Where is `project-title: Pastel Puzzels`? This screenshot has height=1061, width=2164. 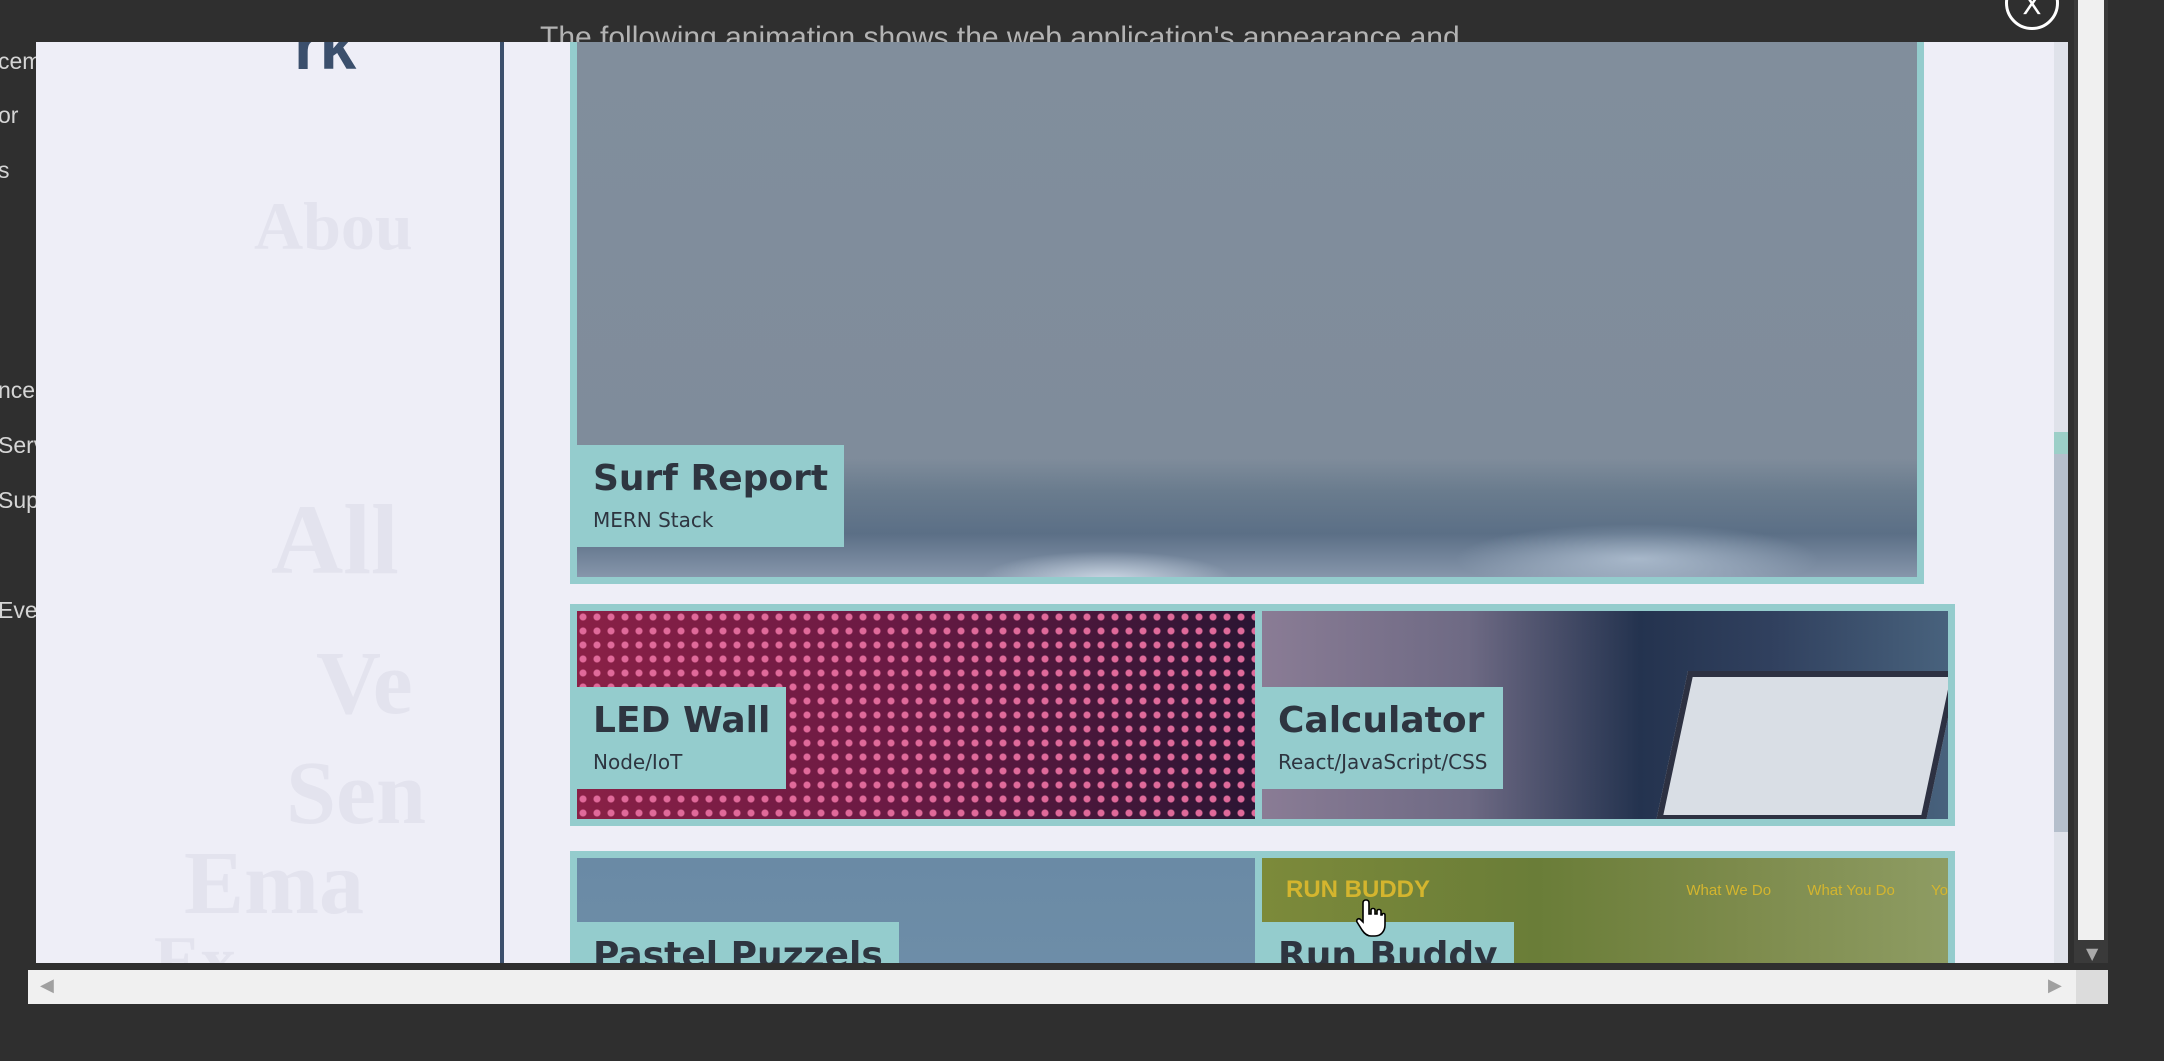
project-title: Pastel Puzzels is located at coordinates (738, 949).